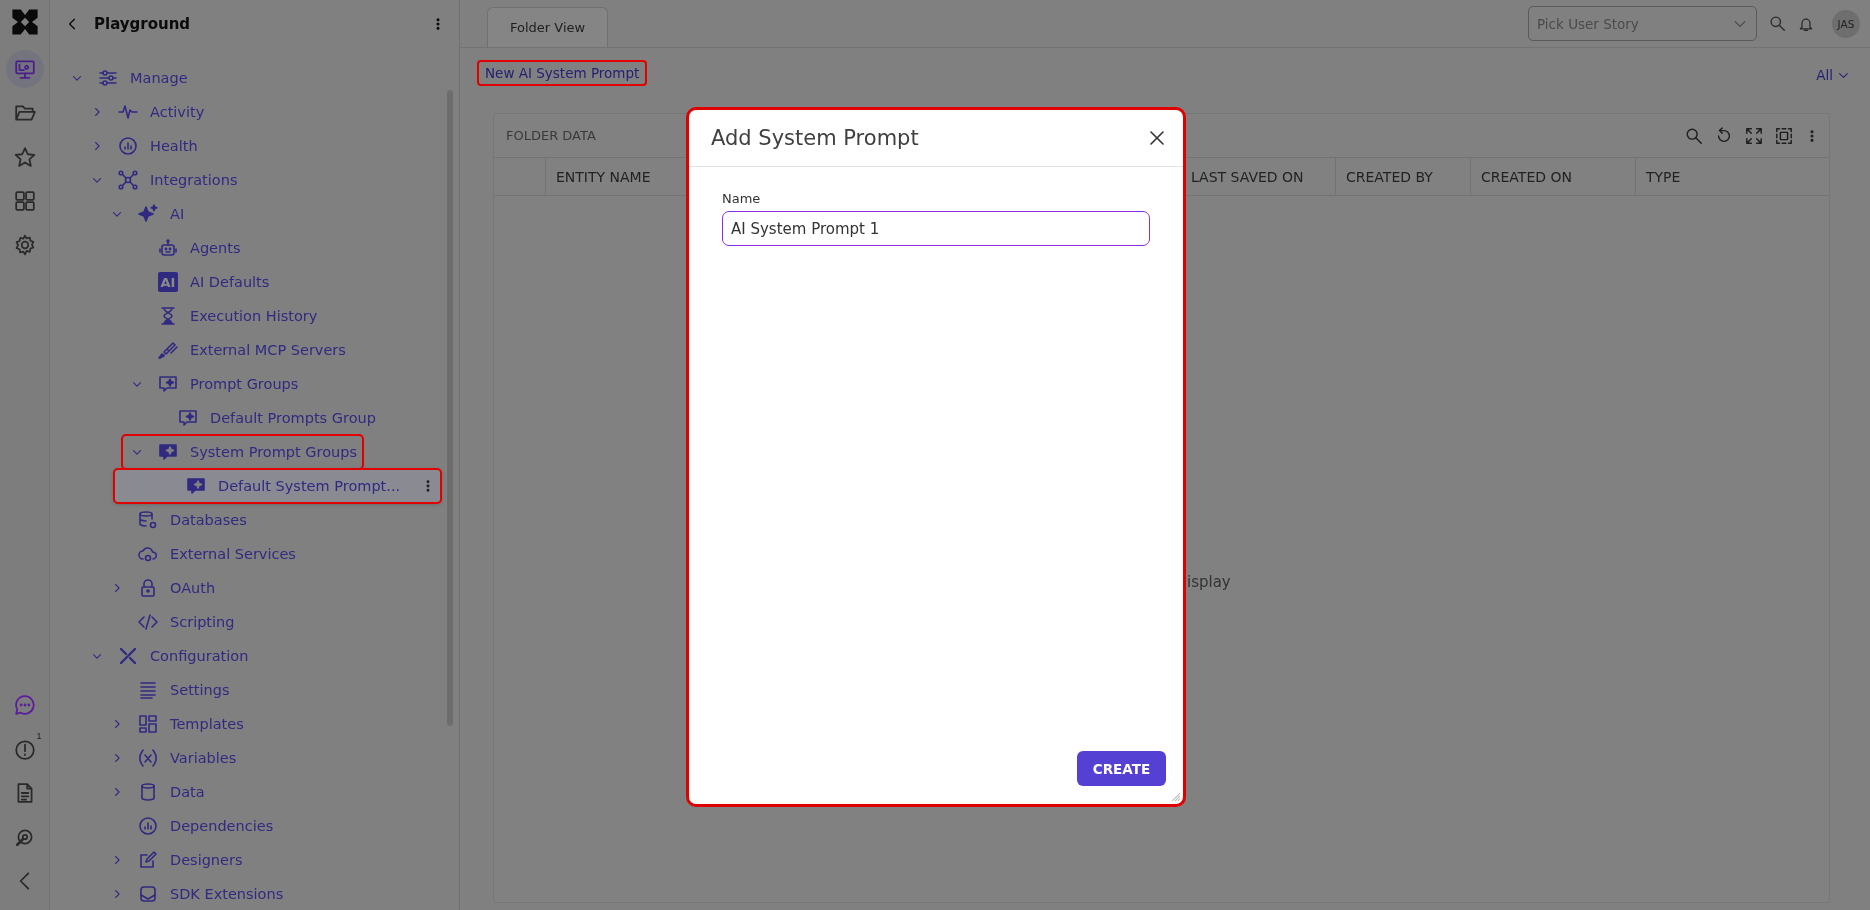 The height and width of the screenshot is (910, 1870). I want to click on tree-item: Manage, so click(245, 78).